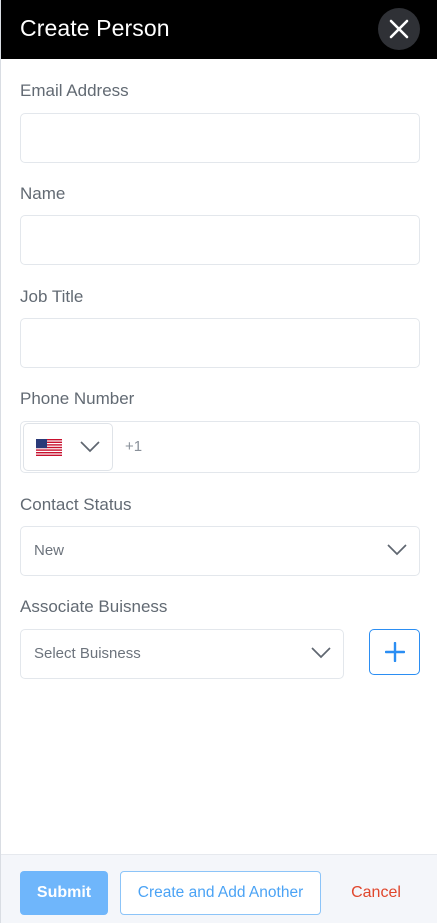  What do you see at coordinates (376, 893) in the screenshot?
I see `cancel-button: Cancel` at bounding box center [376, 893].